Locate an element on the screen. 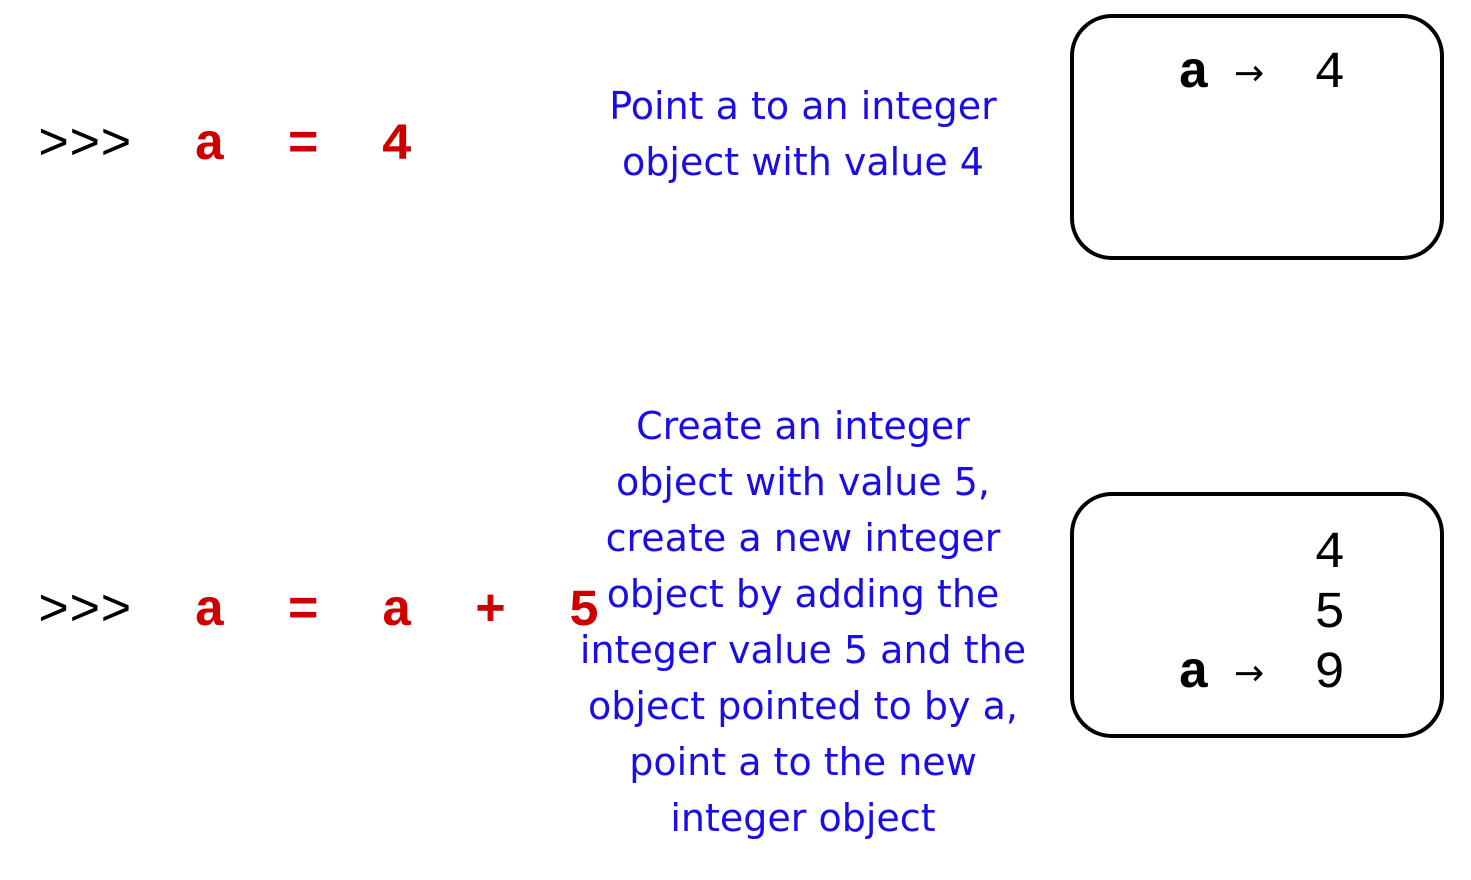  memory-row: 5 is located at coordinates (1257, 614).